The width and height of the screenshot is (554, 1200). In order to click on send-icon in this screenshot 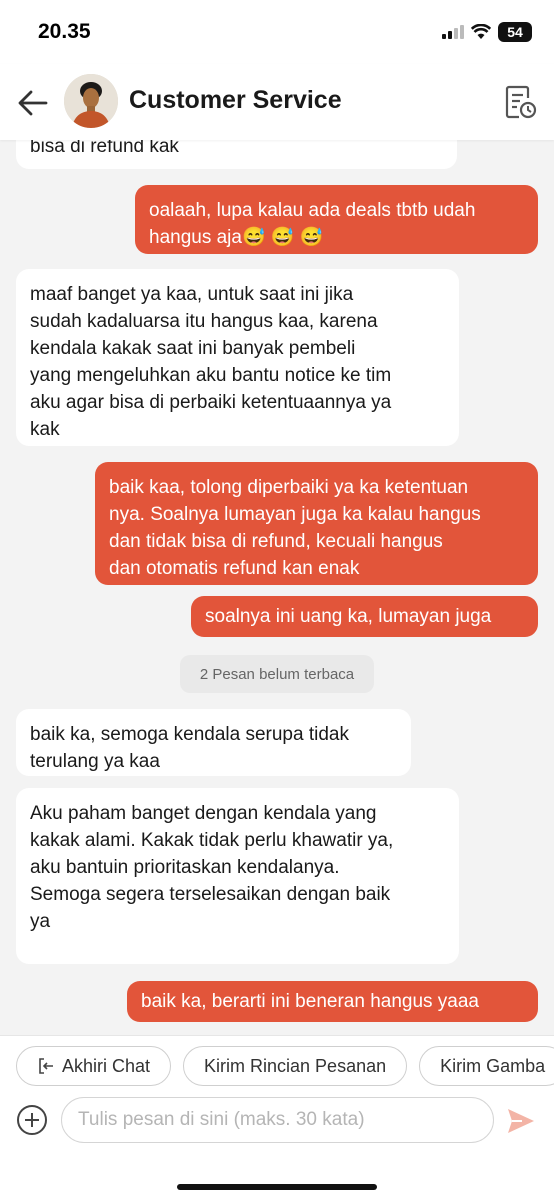, I will do `click(521, 1121)`.